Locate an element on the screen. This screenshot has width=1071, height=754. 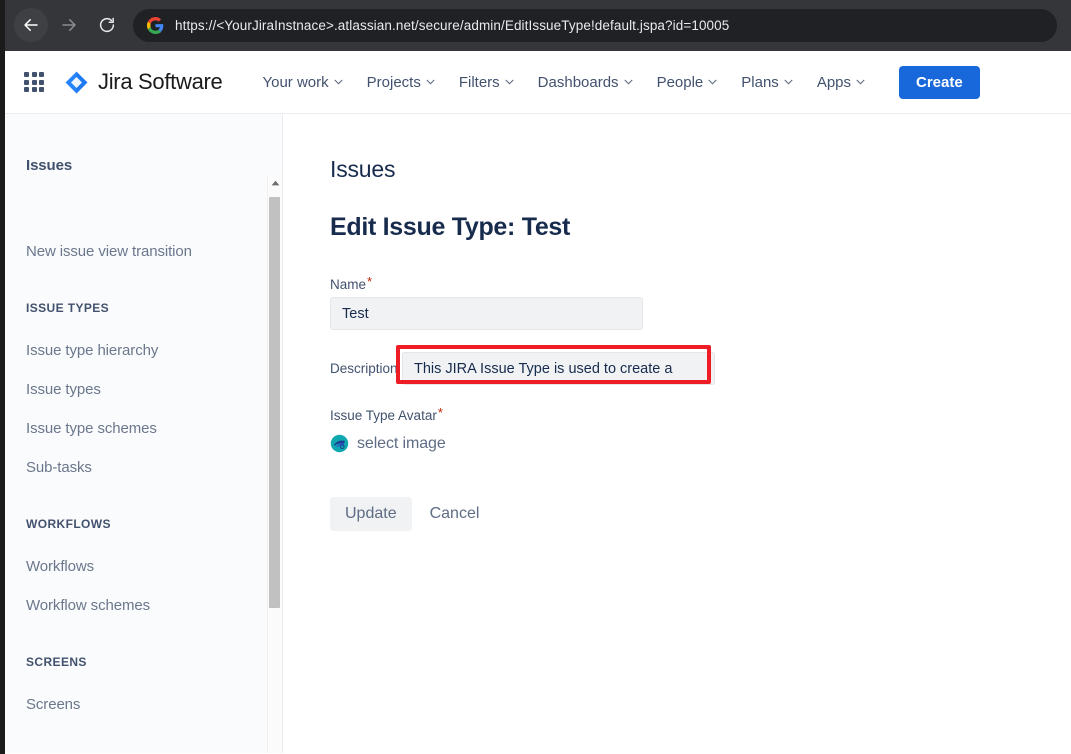
back-button is located at coordinates (31, 25).